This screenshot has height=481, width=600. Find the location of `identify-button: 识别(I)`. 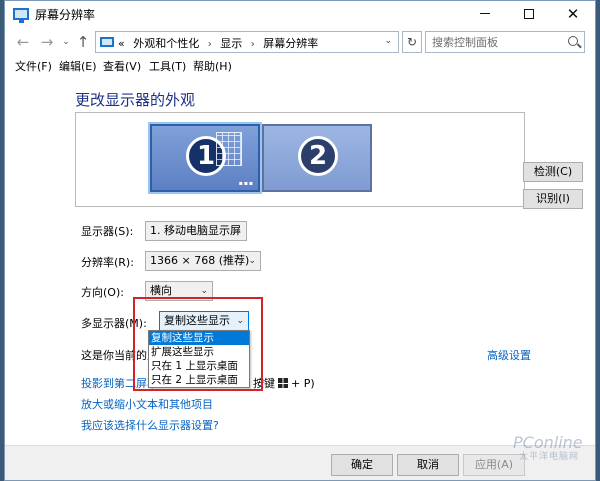

identify-button: 识别(I) is located at coordinates (553, 199).